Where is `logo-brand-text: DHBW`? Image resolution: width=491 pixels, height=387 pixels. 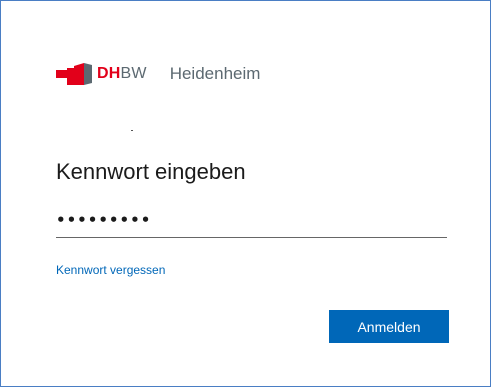 logo-brand-text: DHBW is located at coordinates (122, 74).